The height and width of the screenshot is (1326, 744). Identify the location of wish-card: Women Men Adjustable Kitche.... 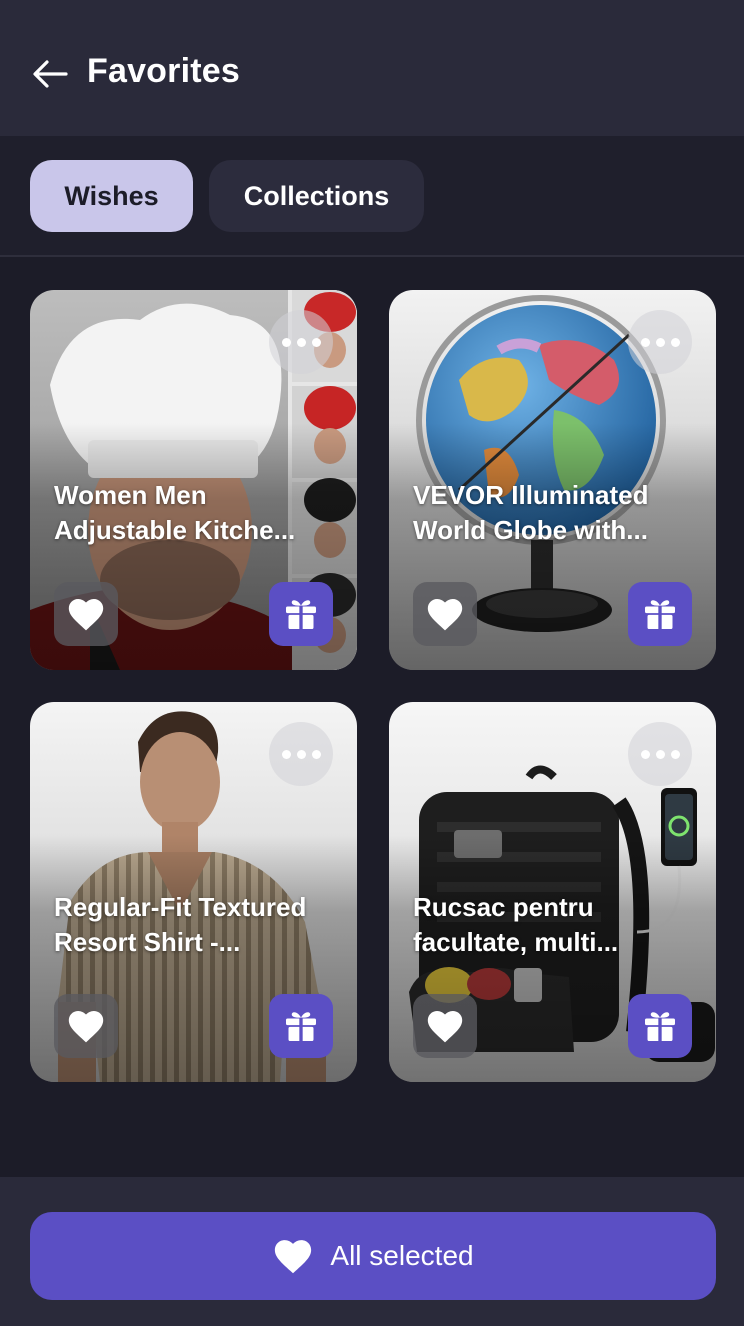
(193, 480).